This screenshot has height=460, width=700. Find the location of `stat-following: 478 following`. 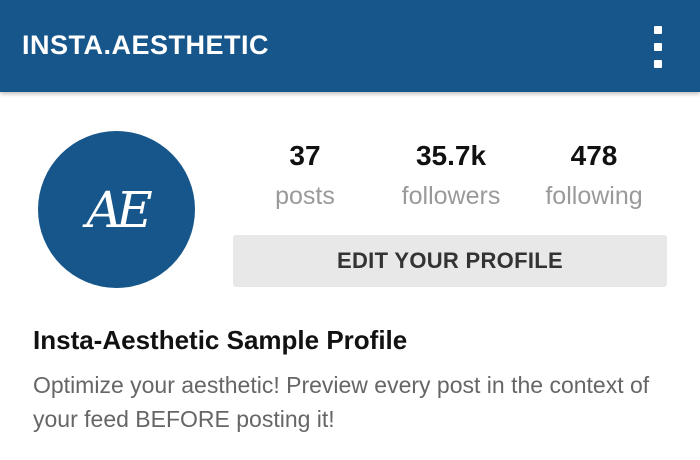

stat-following: 478 following is located at coordinates (594, 175).